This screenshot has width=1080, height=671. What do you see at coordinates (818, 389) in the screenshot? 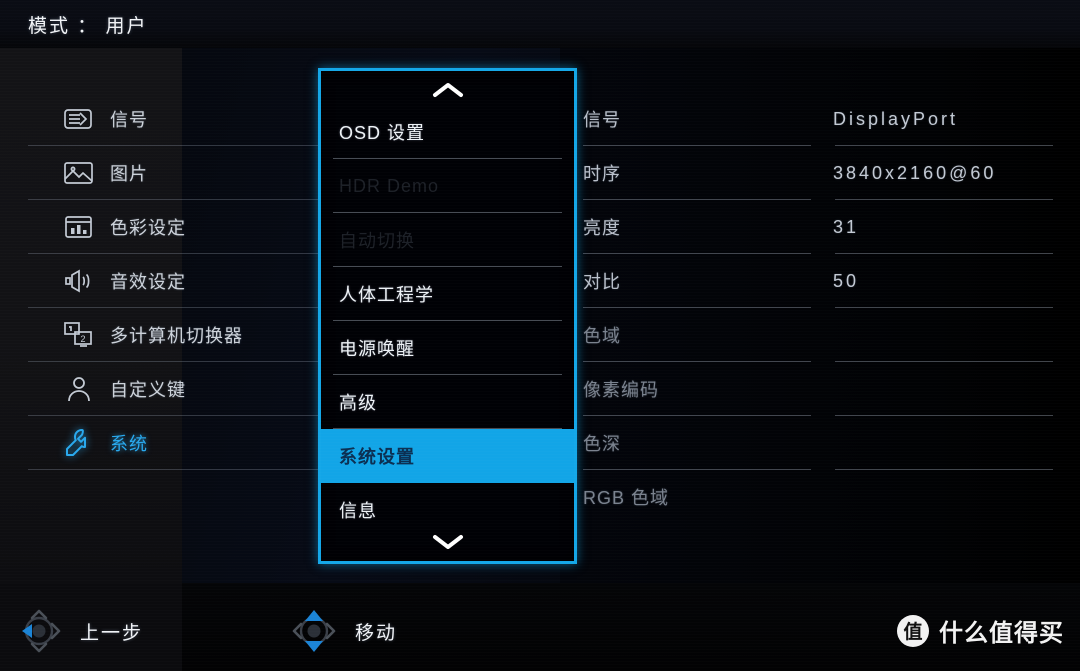
I see `info-row: 像素编码` at bounding box center [818, 389].